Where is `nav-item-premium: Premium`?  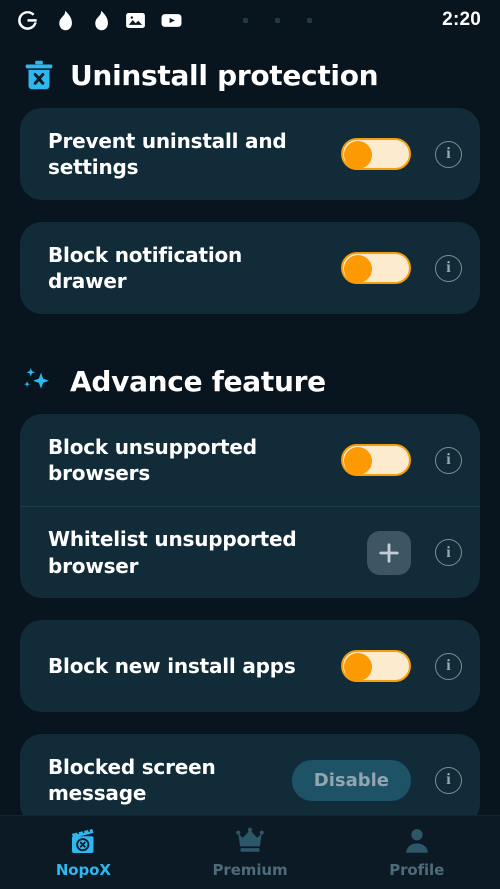 nav-item-premium: Premium is located at coordinates (250, 852).